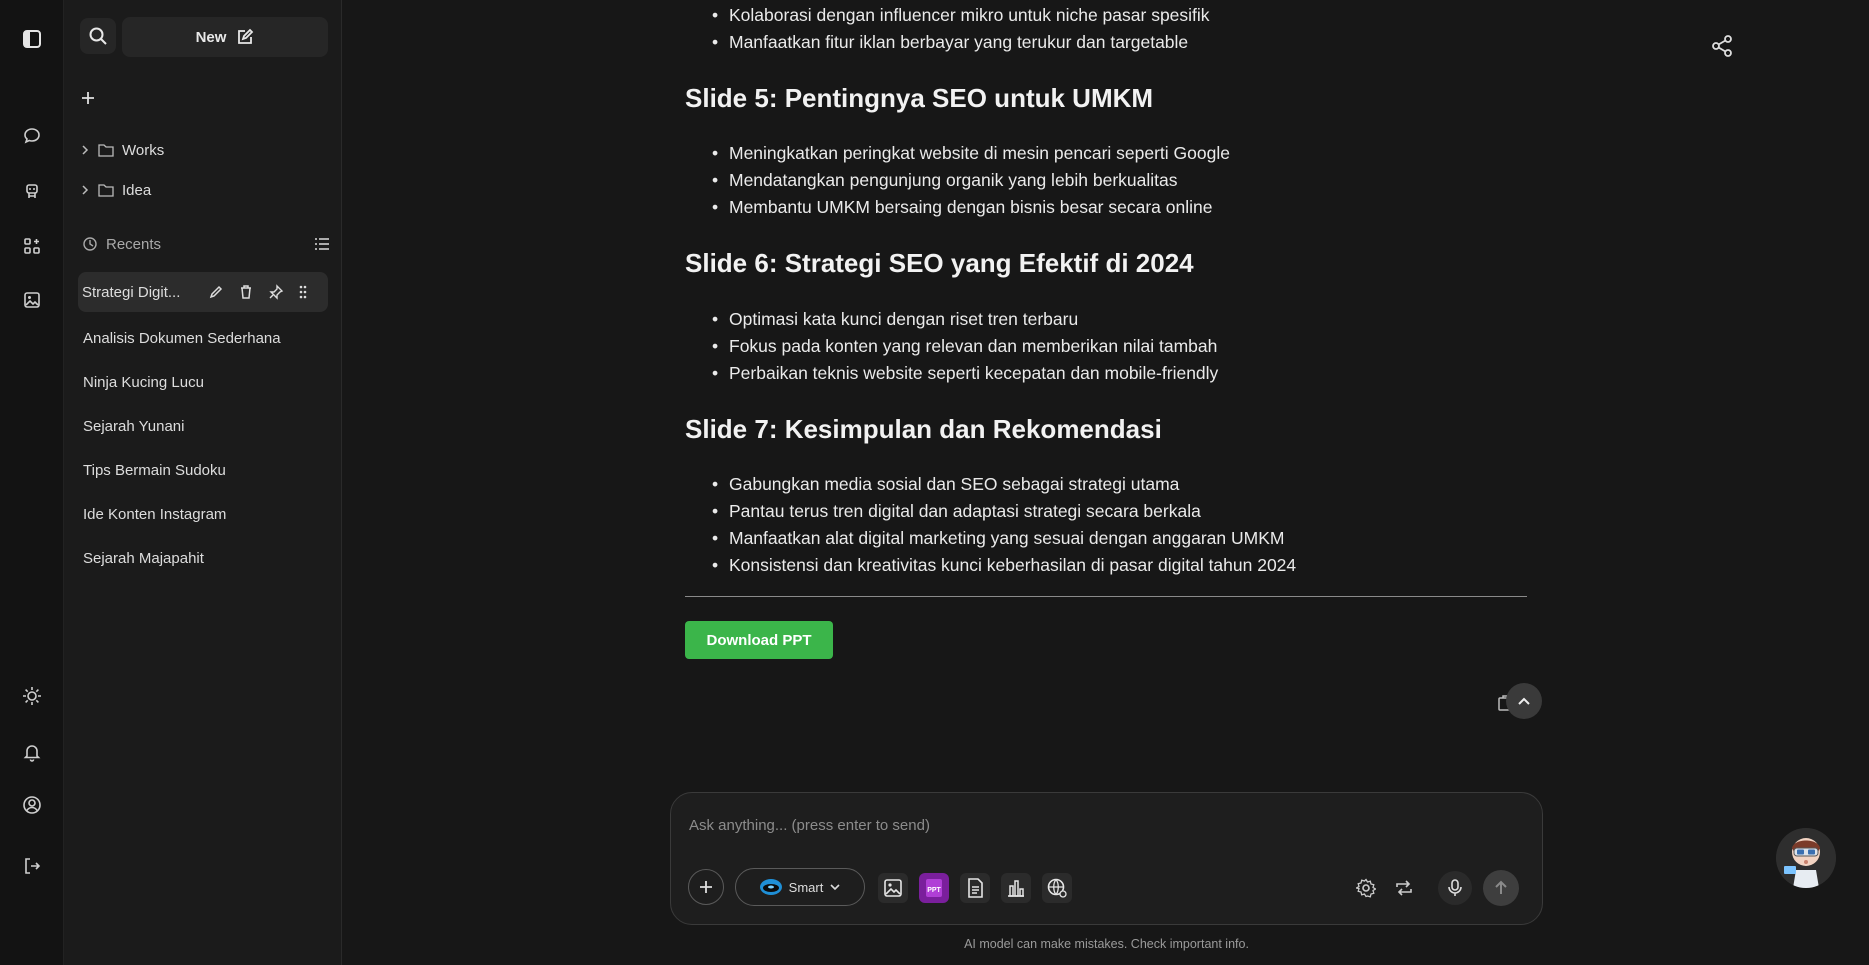 The width and height of the screenshot is (1869, 965). Describe the element at coordinates (32, 191) in the screenshot. I see `robot-icon` at that location.